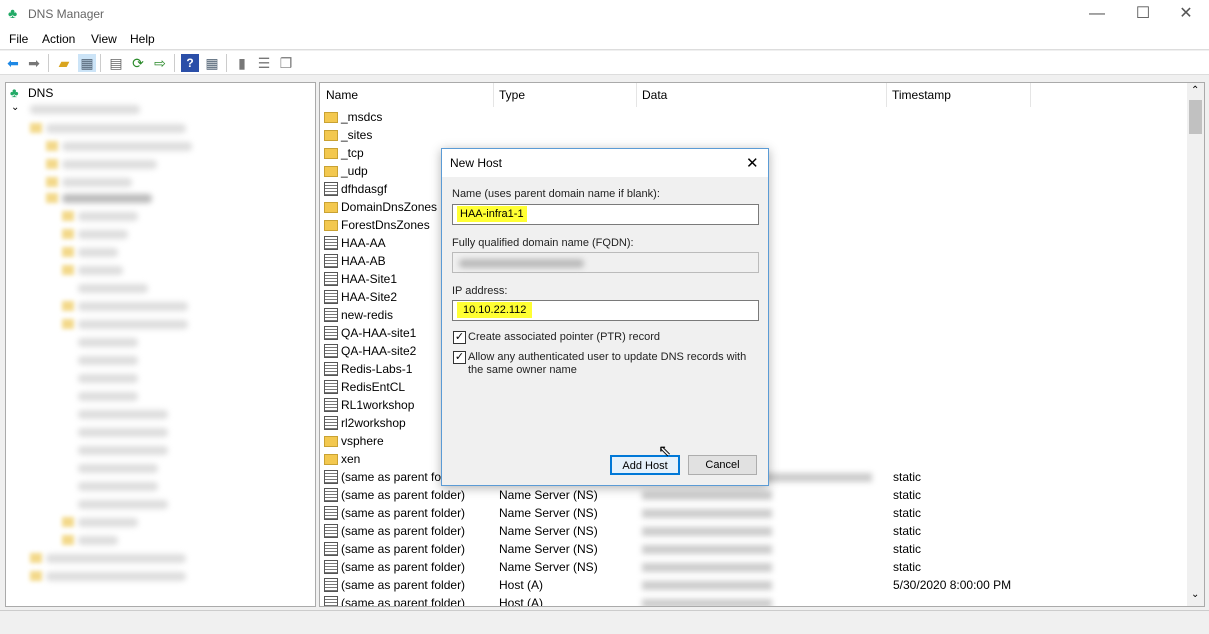 Image resolution: width=1209 pixels, height=634 pixels. Describe the element at coordinates (1195, 90) in the screenshot. I see `scroll-up-icon: ⌃` at that location.